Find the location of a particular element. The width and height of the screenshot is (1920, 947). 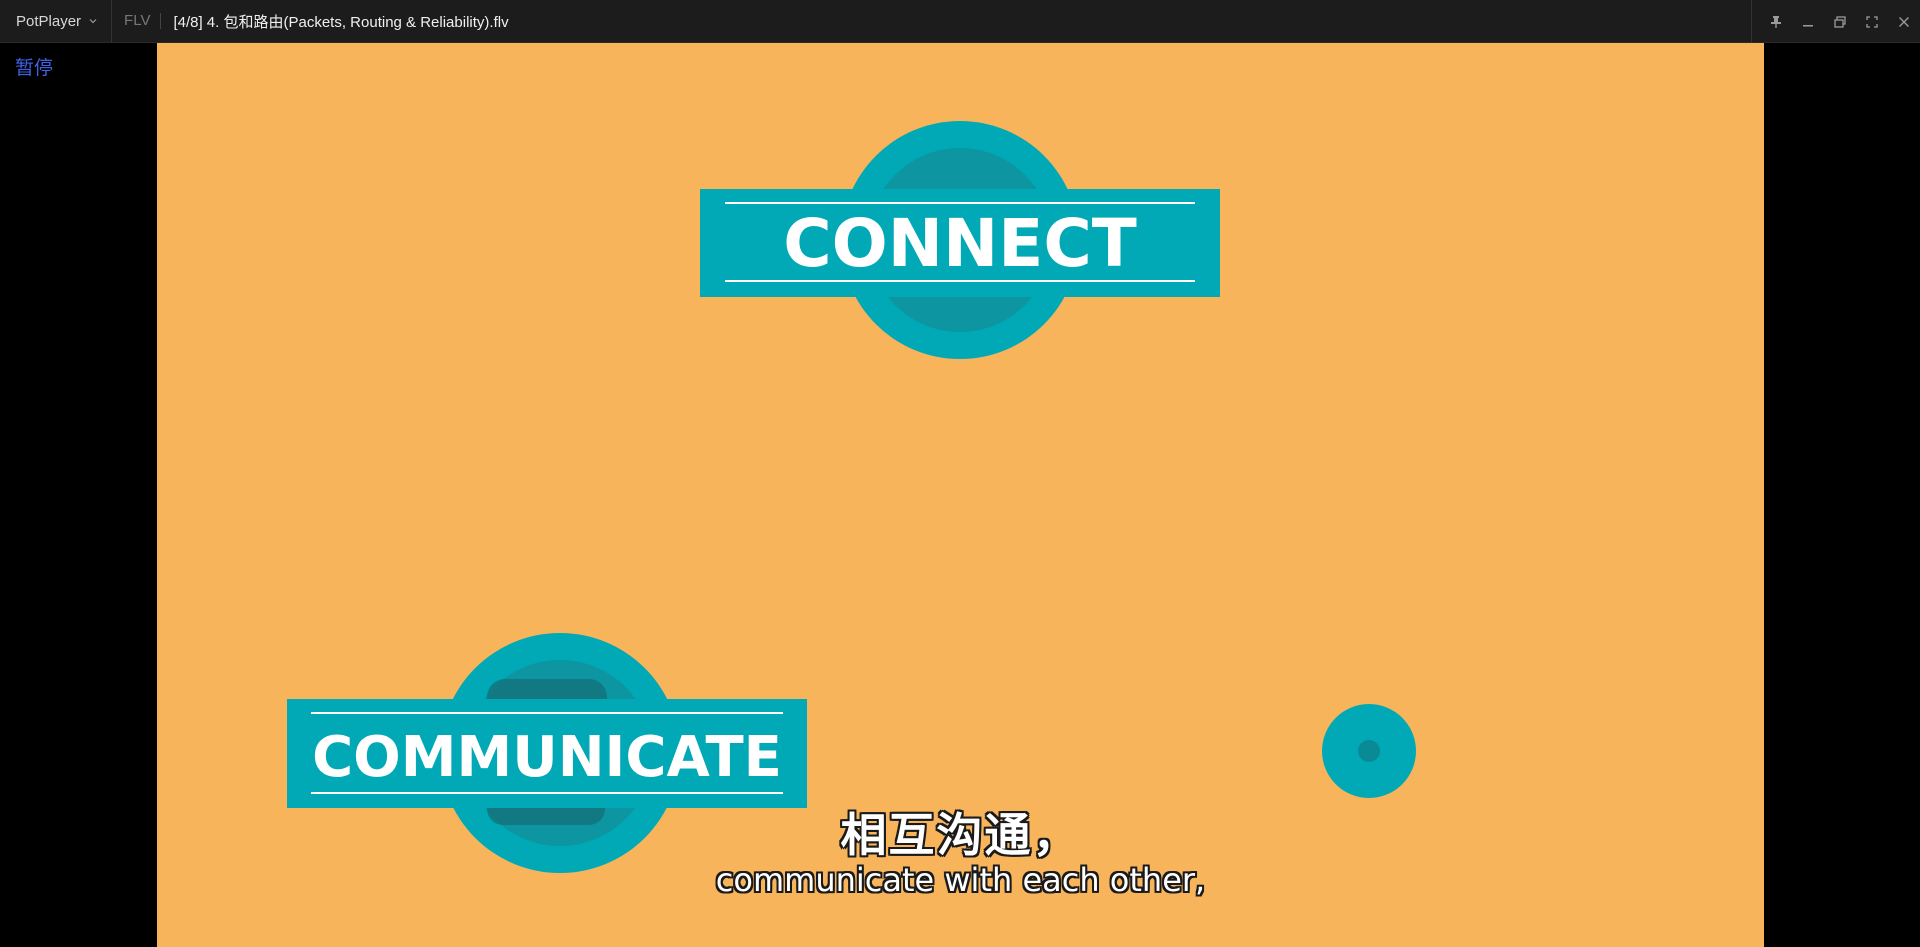

connect-badge: CONNECT is located at coordinates (960, 240).